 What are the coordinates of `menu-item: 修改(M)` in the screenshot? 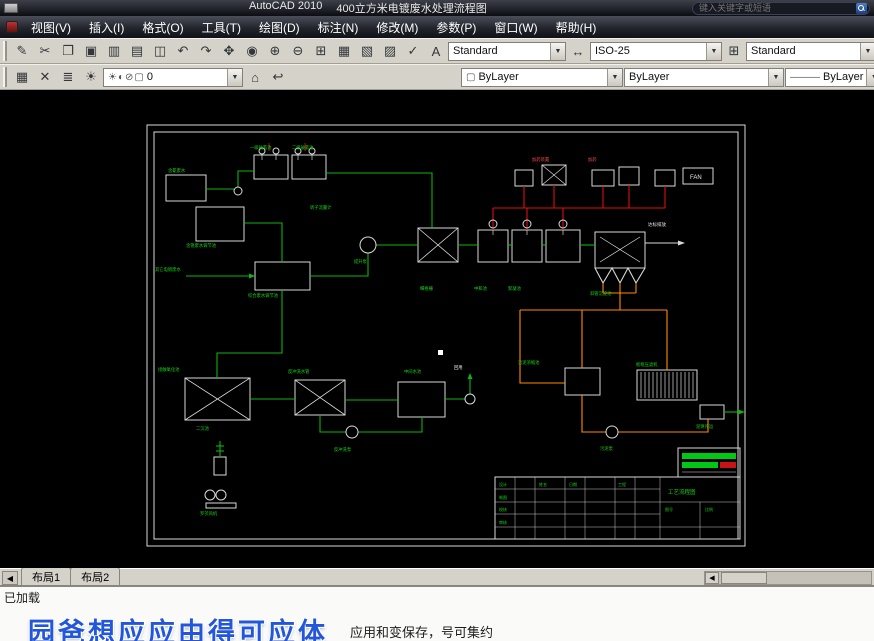 It's located at (397, 27).